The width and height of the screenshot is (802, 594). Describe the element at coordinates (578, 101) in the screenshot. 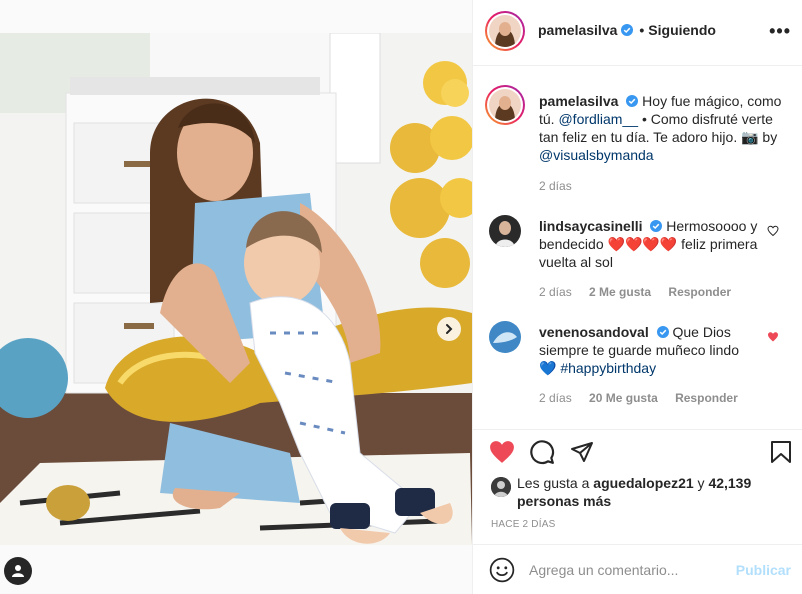

I see `caption-username: pamelasilva` at that location.